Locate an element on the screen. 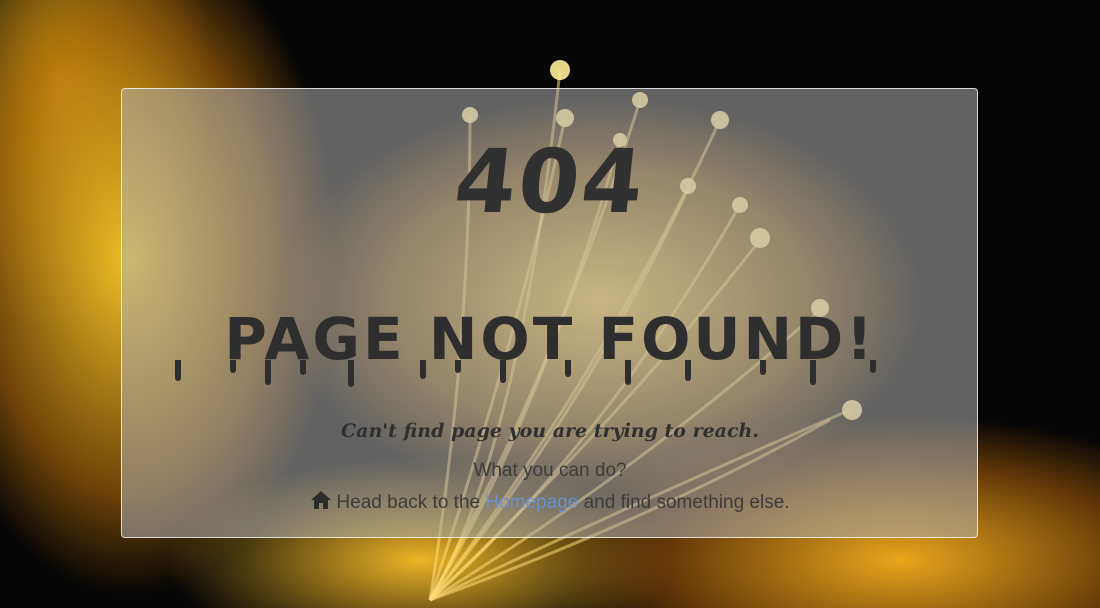 The height and width of the screenshot is (608, 1100). home-icon is located at coordinates (321, 500).